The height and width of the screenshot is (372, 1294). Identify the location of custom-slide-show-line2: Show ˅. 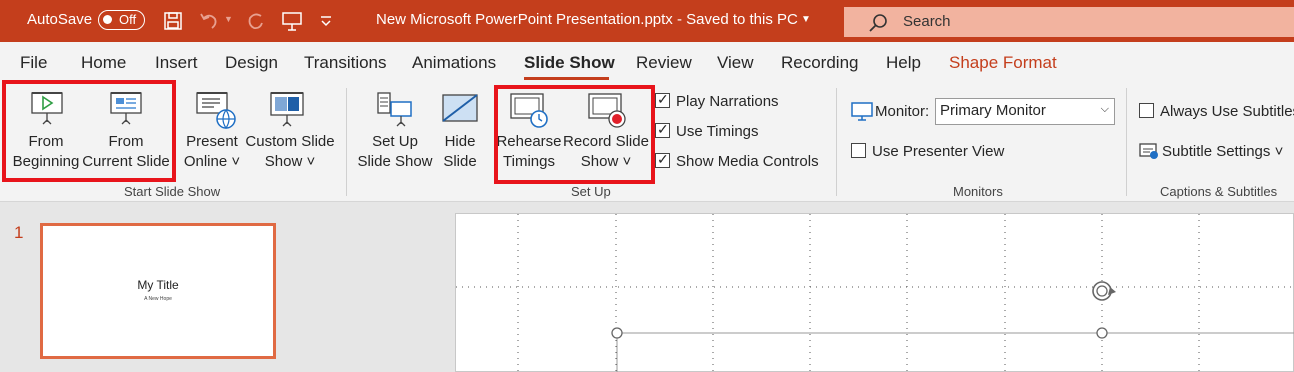
(290, 161).